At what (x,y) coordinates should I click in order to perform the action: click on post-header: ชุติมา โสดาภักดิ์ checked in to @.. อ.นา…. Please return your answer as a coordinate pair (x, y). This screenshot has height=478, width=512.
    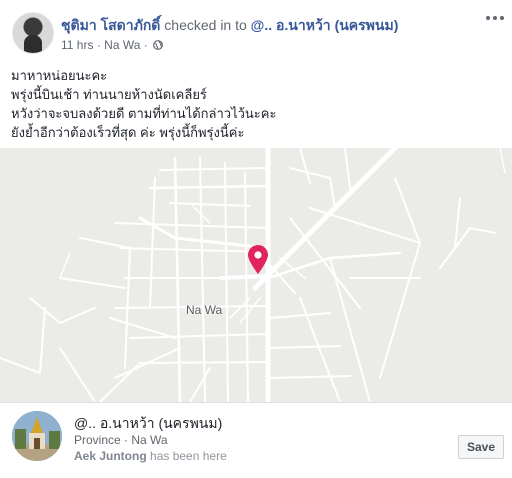
    Looking at the image, I should click on (256, 30).